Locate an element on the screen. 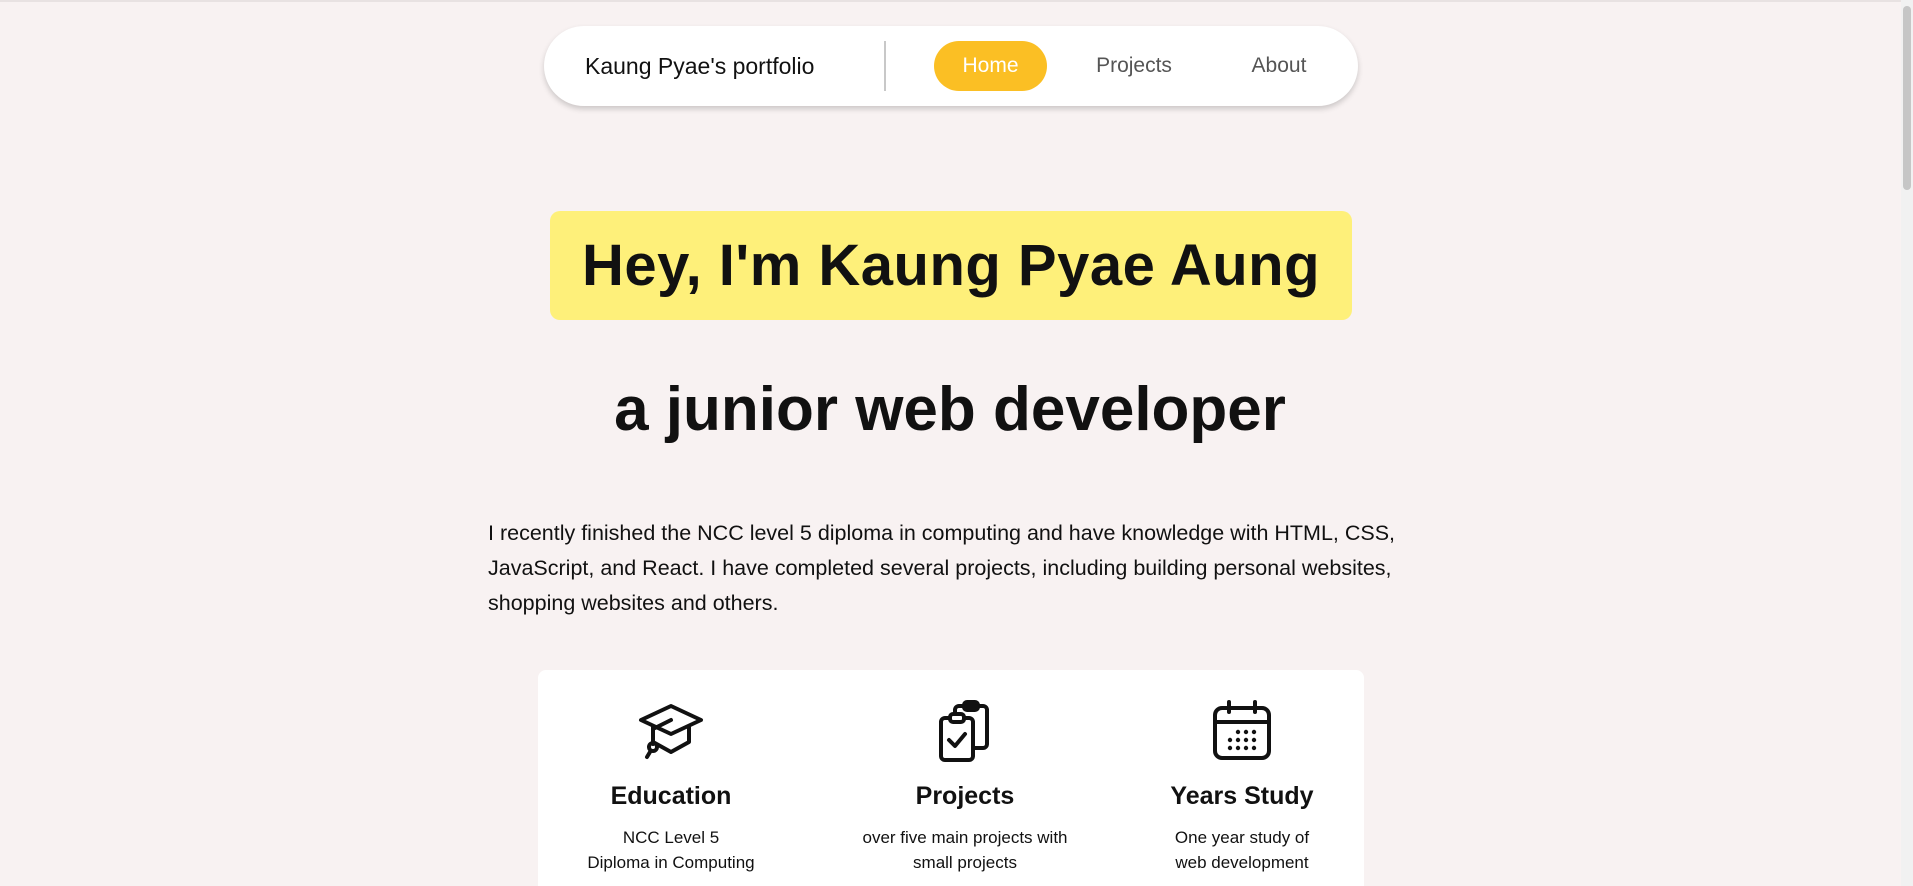  nav-projects-link: Projects is located at coordinates (1134, 66).